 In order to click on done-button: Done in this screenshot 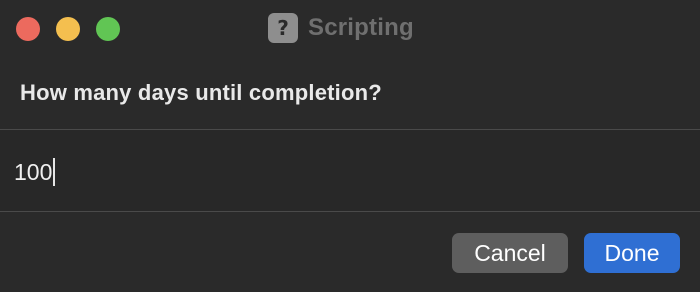, I will do `click(632, 253)`.